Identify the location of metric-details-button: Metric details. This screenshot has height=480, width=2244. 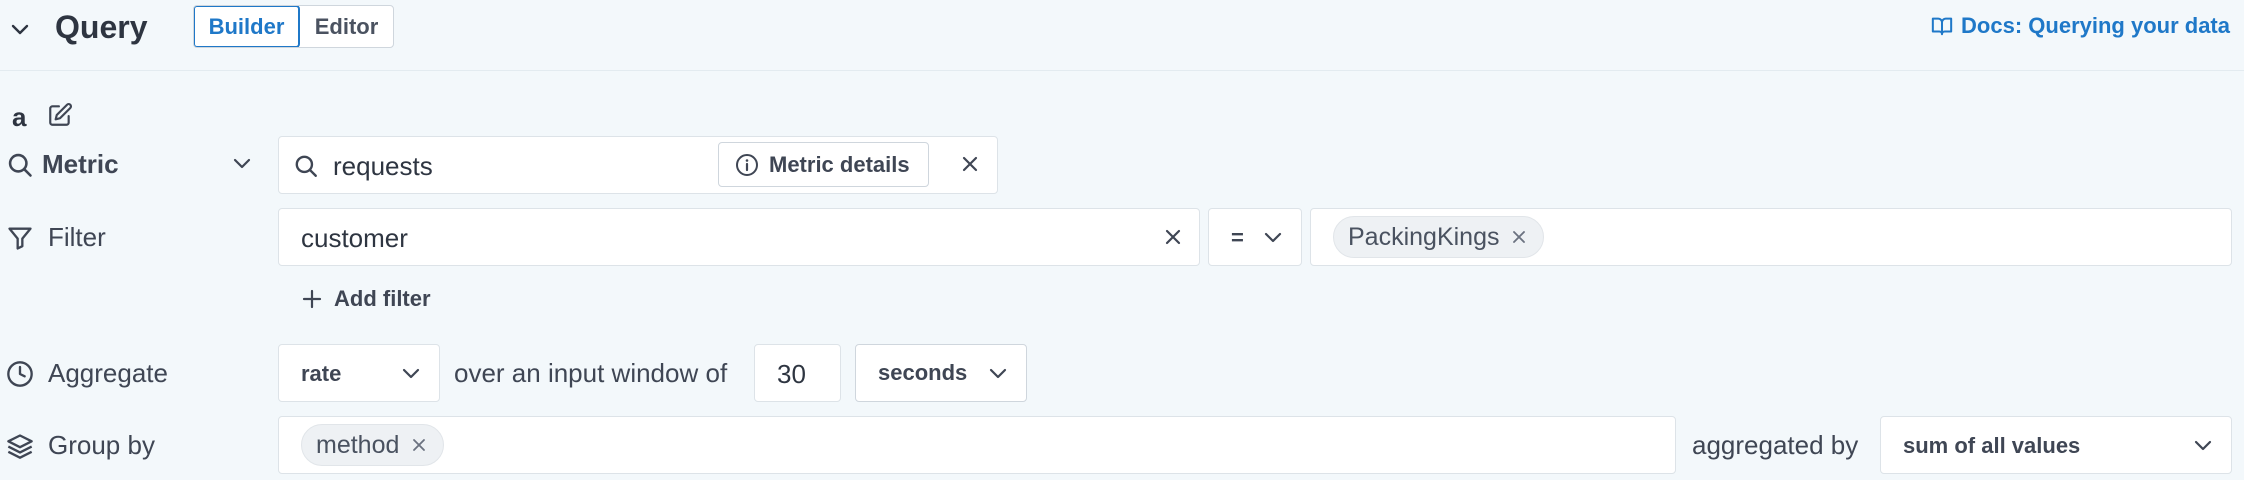
(823, 164).